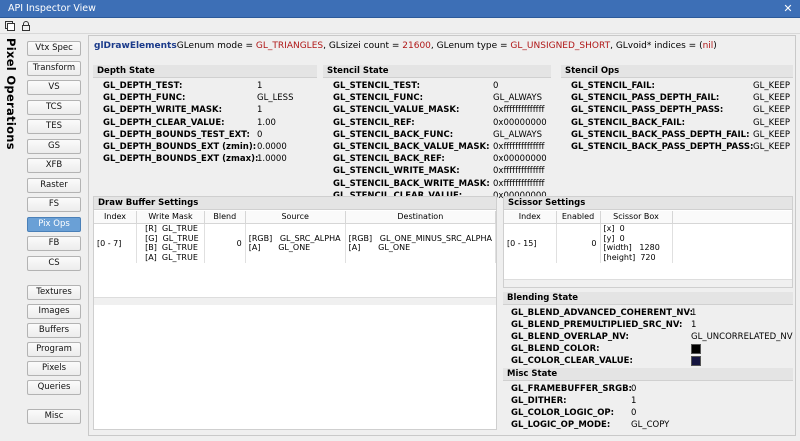  Describe the element at coordinates (656, 46) in the screenshot. I see `param-label: , GLvoid* indices = (` at that location.